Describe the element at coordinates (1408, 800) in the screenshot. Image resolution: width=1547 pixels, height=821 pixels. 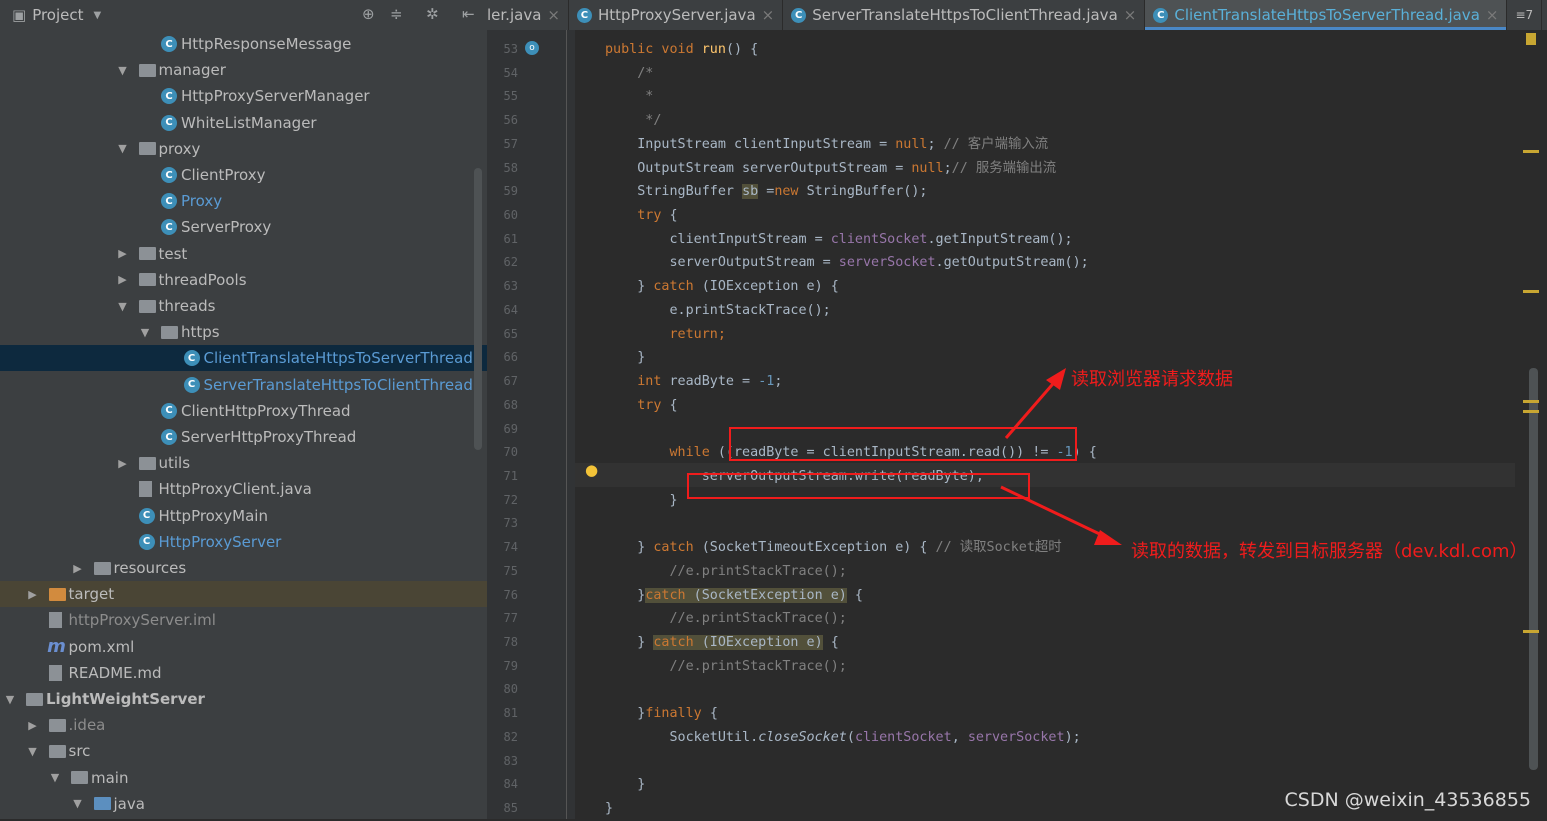
I see `watermark: CSDN @weixin_43536855` at that location.